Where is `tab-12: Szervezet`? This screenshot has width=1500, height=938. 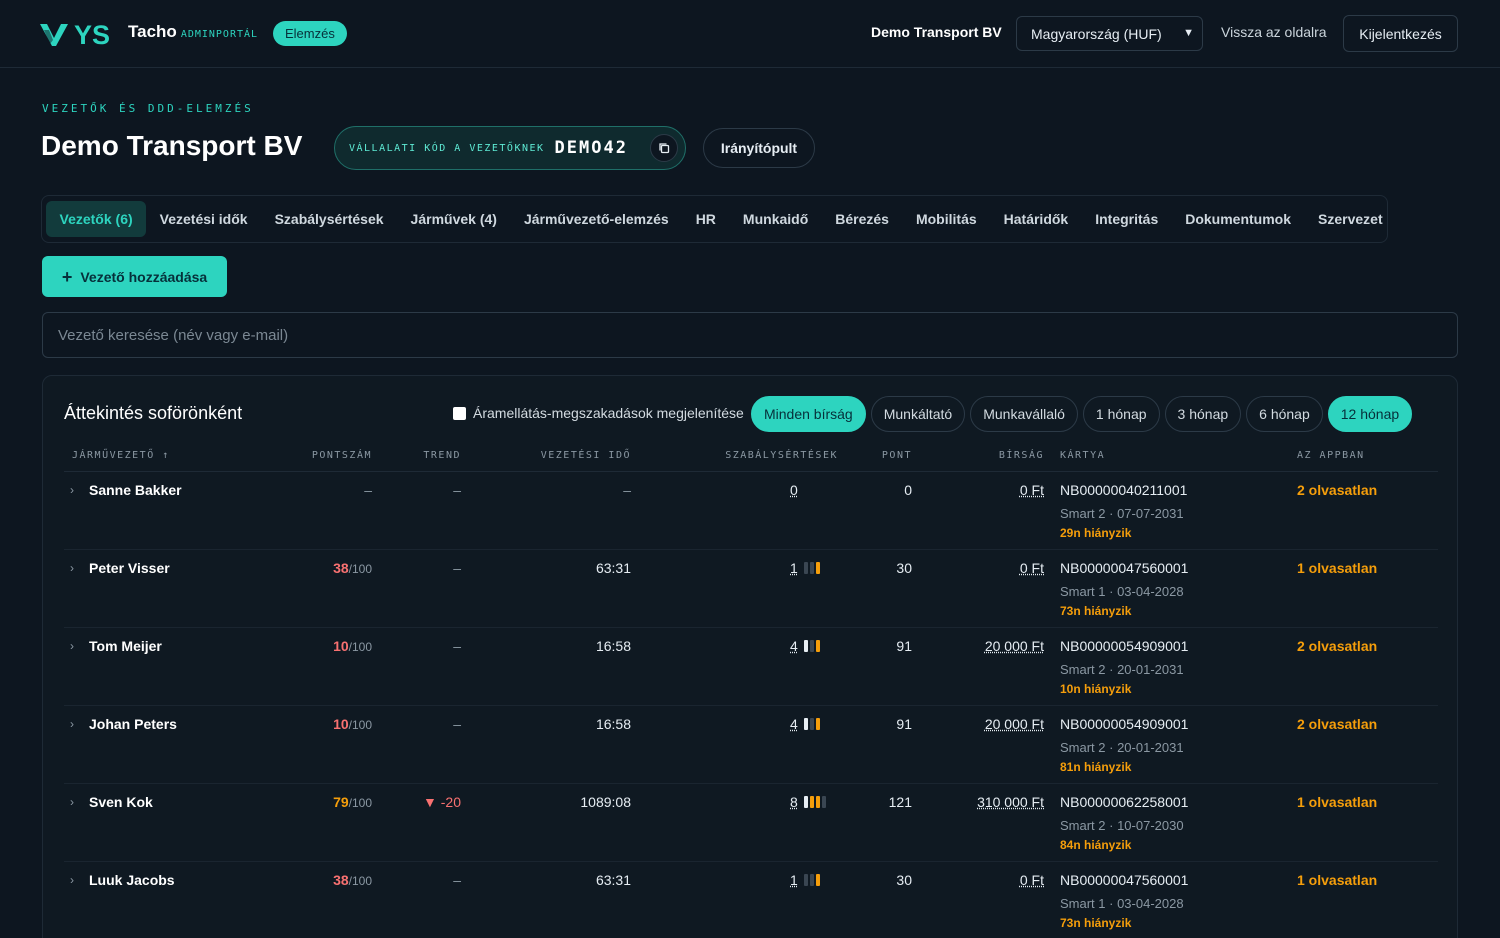
tab-12: Szervezet is located at coordinates (1351, 219).